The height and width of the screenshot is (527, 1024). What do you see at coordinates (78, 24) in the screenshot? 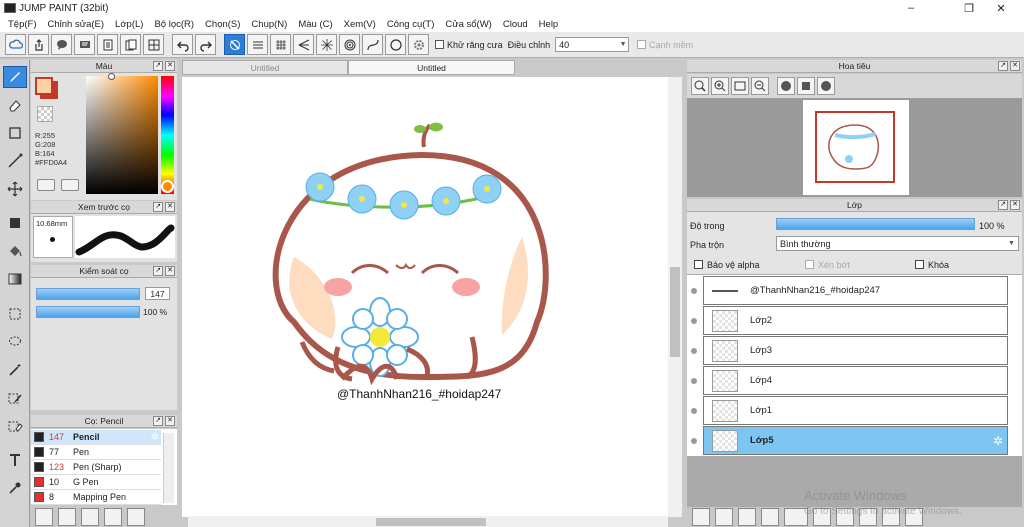
I see `menu-edit: Chỉnh sửa(E)` at bounding box center [78, 24].